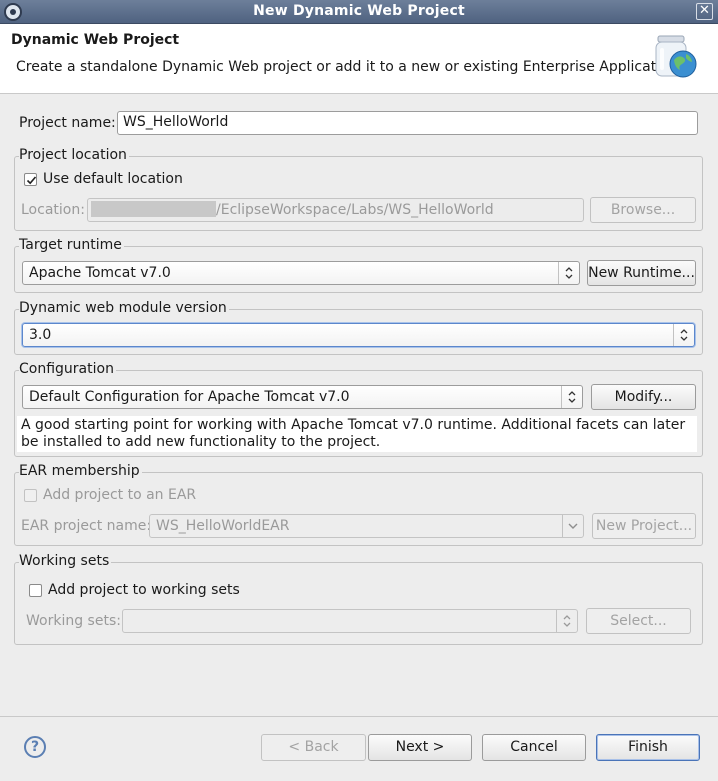 The height and width of the screenshot is (781, 718). Describe the element at coordinates (74, 155) in the screenshot. I see `project-location-heading: Project location` at that location.